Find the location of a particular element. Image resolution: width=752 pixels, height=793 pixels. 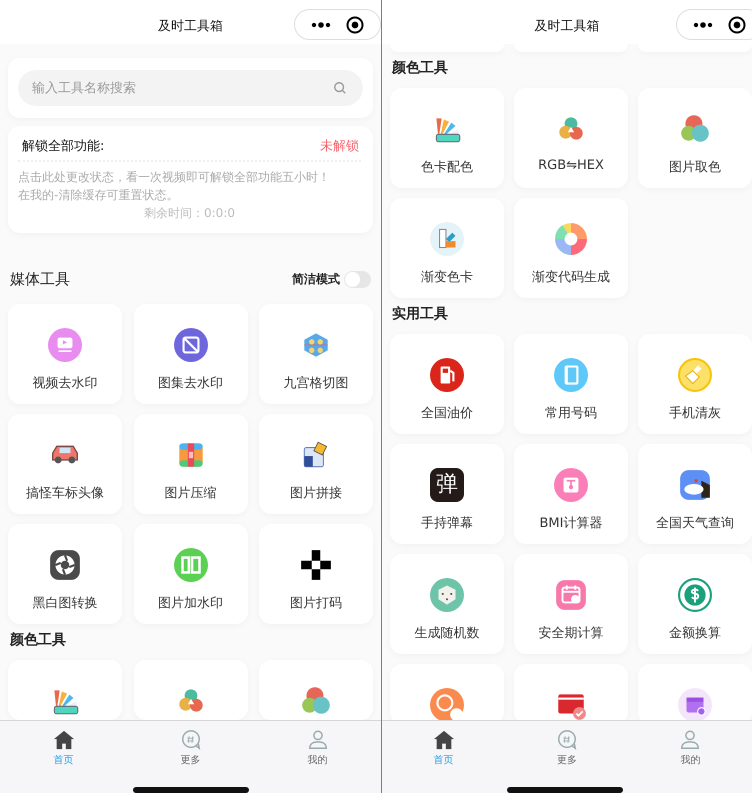

tool-label: 搞怪车标头像 is located at coordinates (65, 493).